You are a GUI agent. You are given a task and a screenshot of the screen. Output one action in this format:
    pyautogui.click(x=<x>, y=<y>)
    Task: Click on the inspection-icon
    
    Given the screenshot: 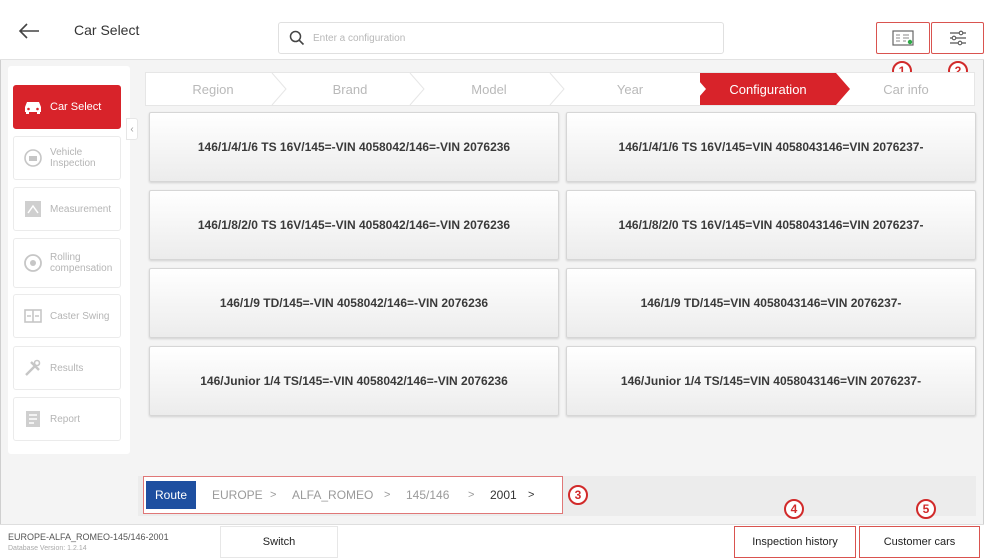 What is the action you would take?
    pyautogui.click(x=33, y=158)
    